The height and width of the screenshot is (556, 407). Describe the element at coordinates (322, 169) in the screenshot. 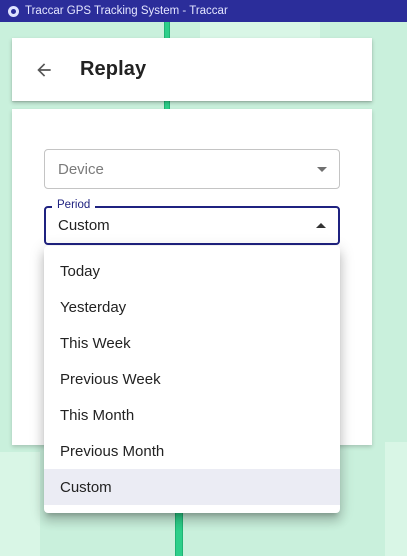

I see `dropdown-arrow-icon` at that location.